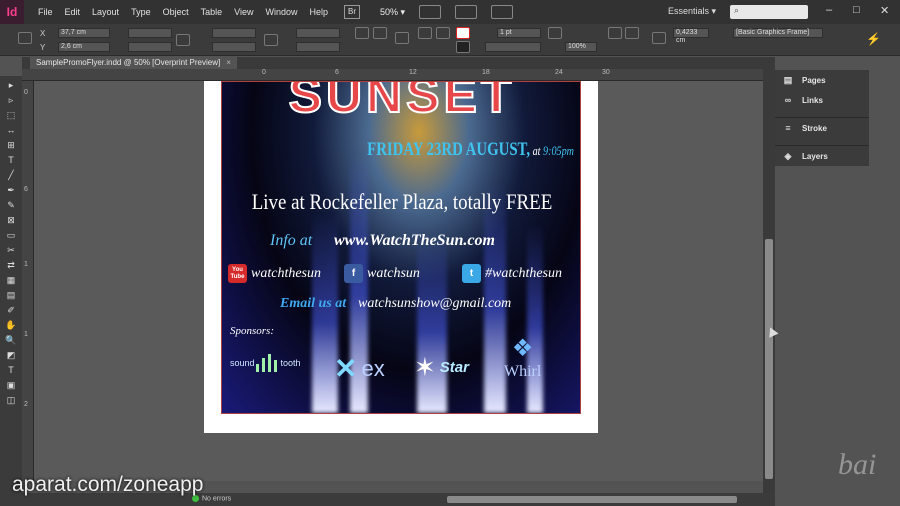 The height and width of the screenshot is (506, 900). Describe the element at coordinates (441, 367) in the screenshot. I see `sponsor-star-logo: ✶ Star` at that location.